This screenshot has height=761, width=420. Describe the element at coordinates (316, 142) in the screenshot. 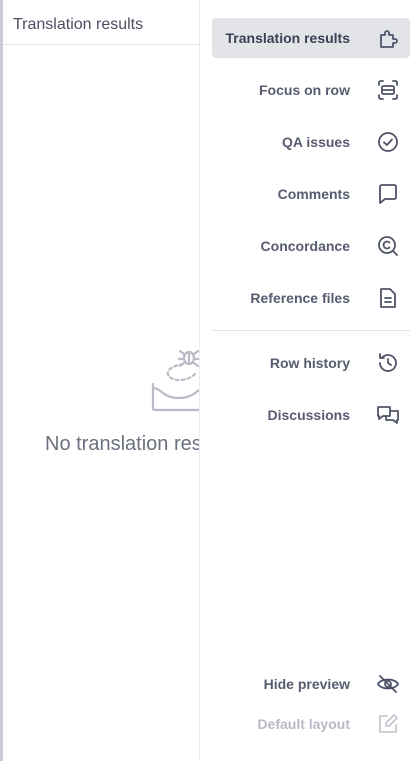

I see `menu-item-label: QA issues` at that location.